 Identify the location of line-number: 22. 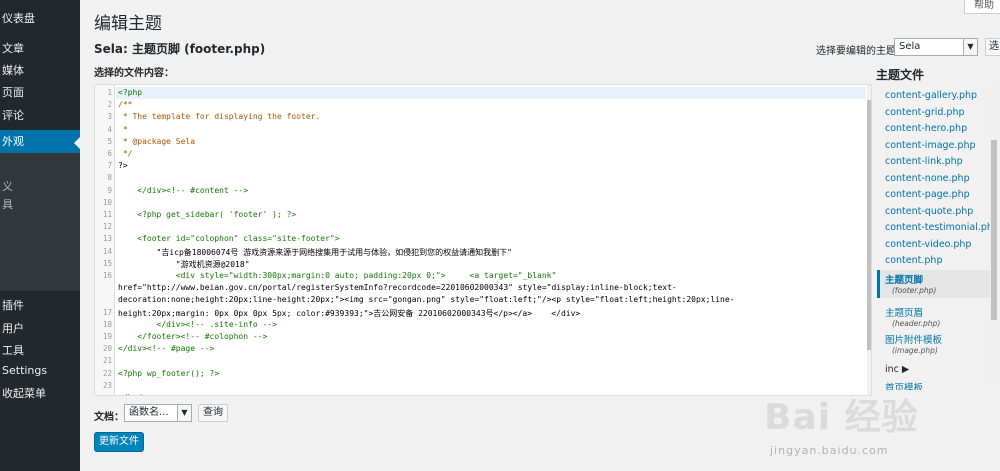
(107, 373).